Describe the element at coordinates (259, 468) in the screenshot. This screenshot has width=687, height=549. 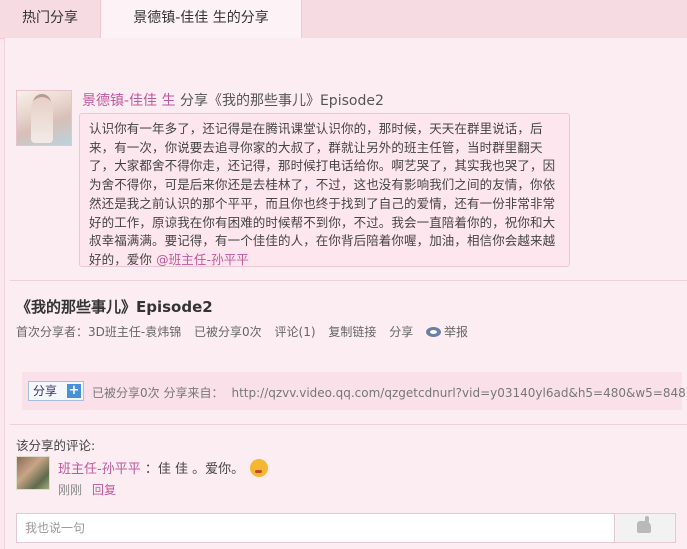
I see `kiss-emoji-icon` at that location.